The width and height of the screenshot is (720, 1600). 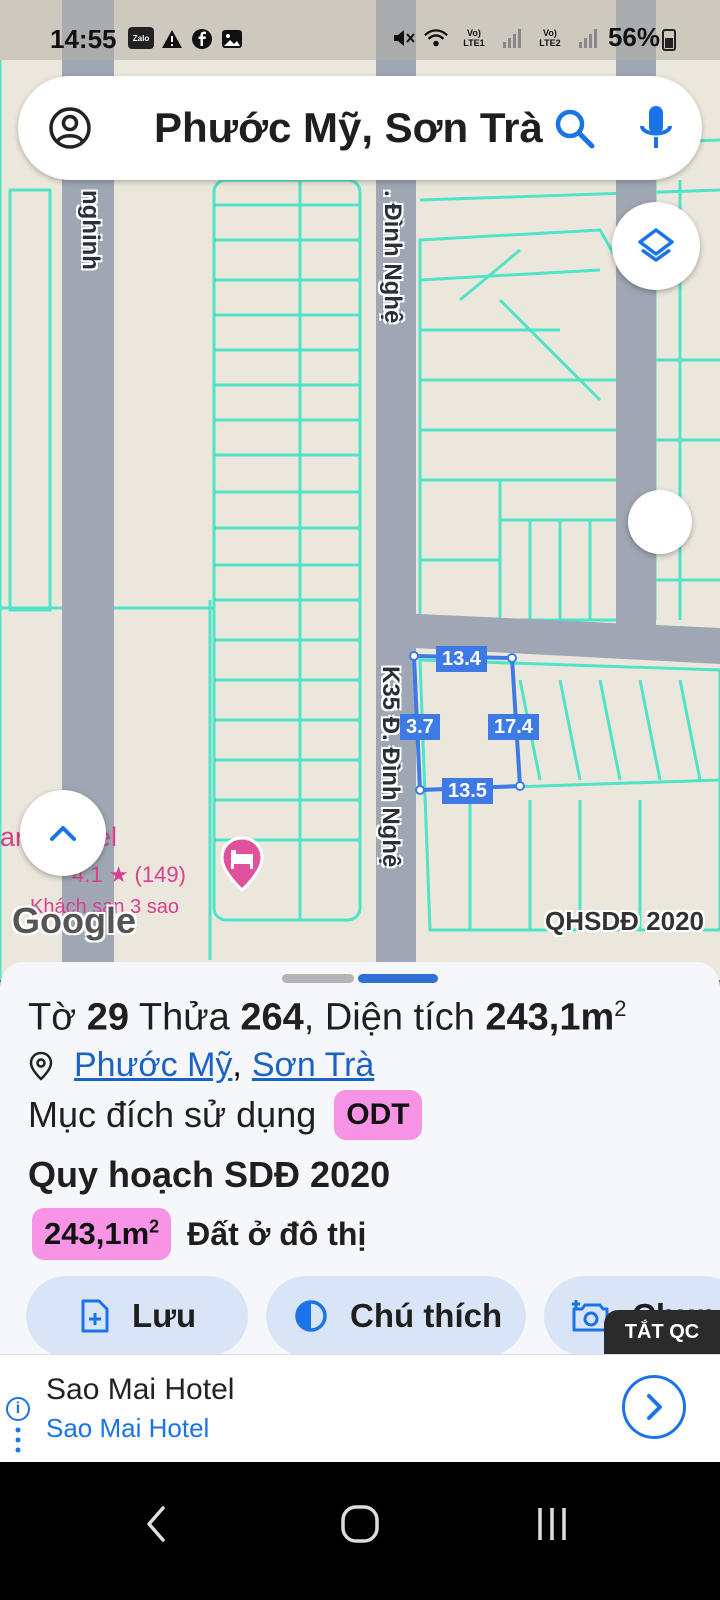 I want to click on plan-area-value: 243,1m, so click(x=97, y=1233).